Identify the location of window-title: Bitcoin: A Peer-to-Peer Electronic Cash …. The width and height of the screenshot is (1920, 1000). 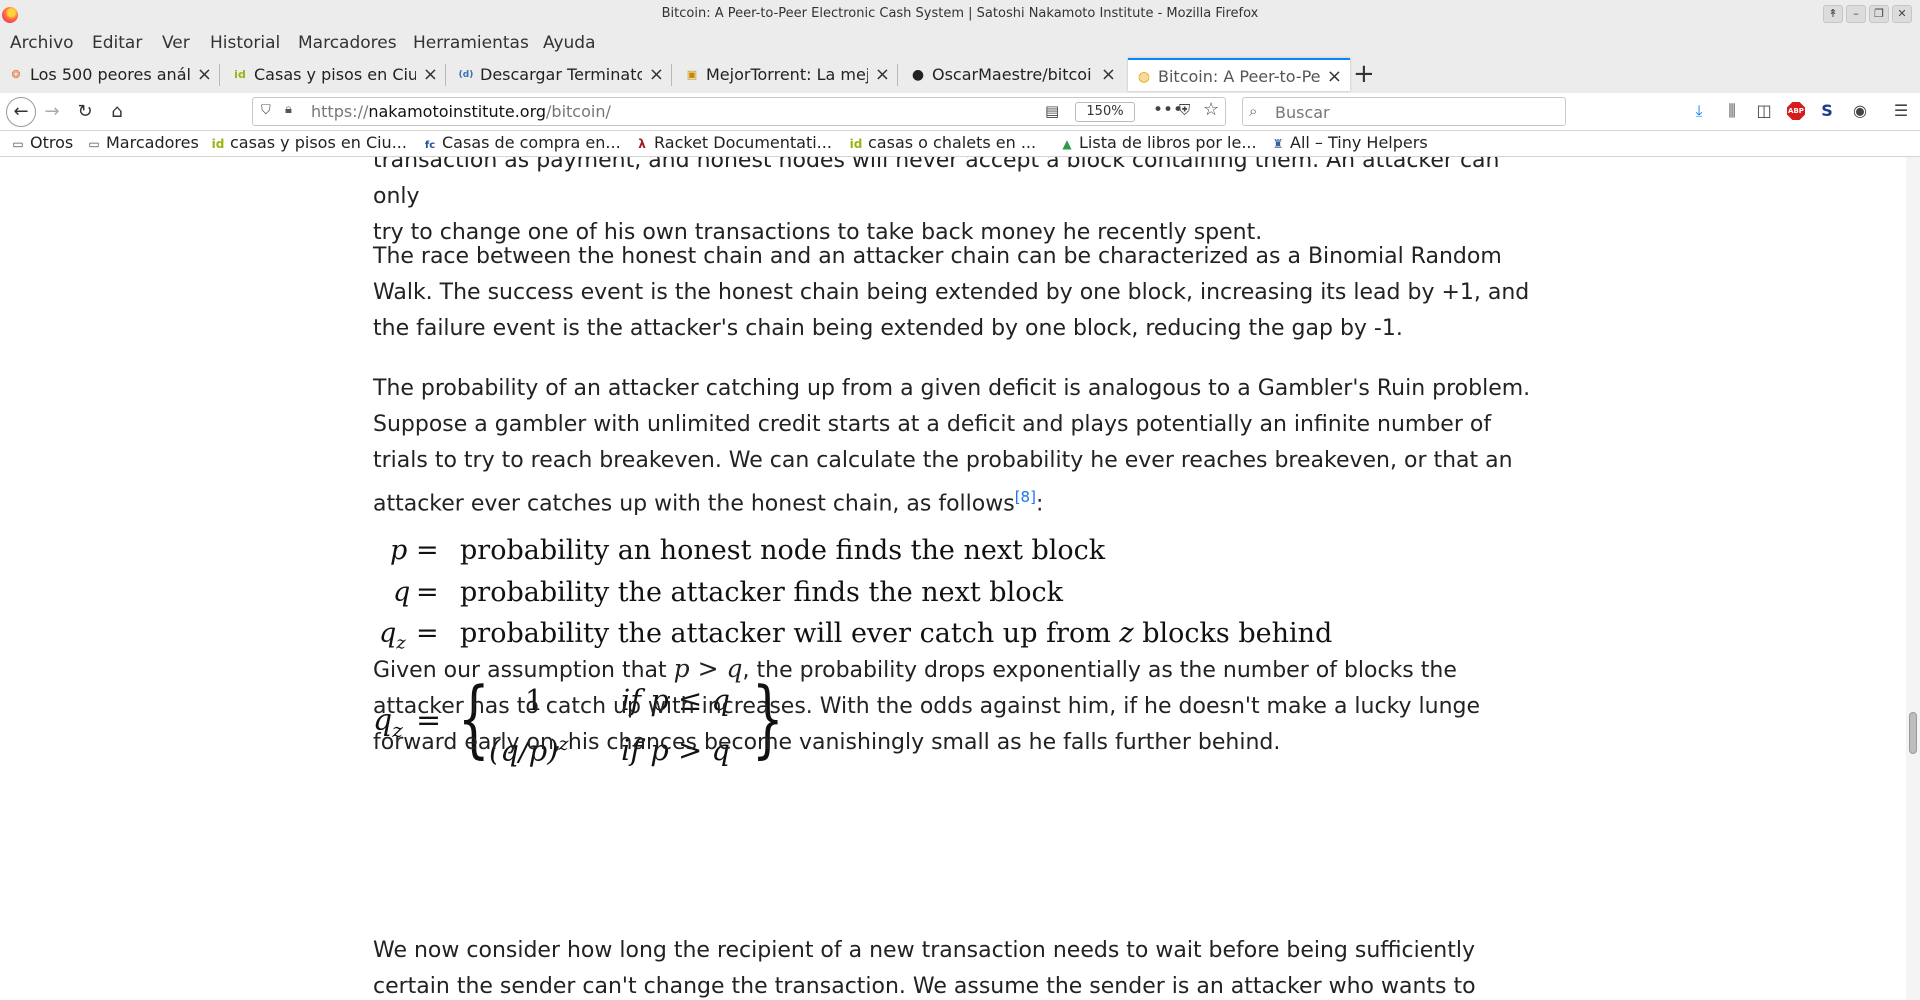
(960, 13).